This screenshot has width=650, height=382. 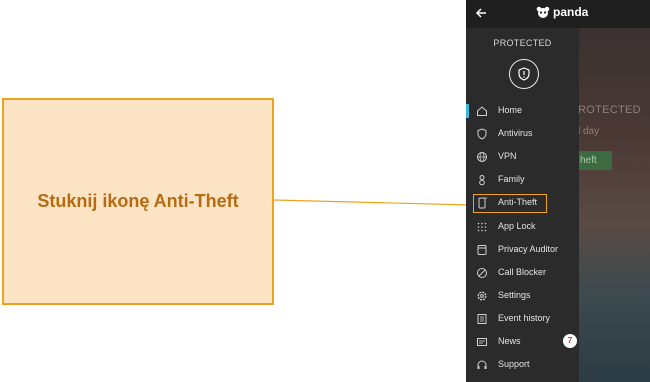 What do you see at coordinates (482, 111) in the screenshot?
I see `home-icon` at bounding box center [482, 111].